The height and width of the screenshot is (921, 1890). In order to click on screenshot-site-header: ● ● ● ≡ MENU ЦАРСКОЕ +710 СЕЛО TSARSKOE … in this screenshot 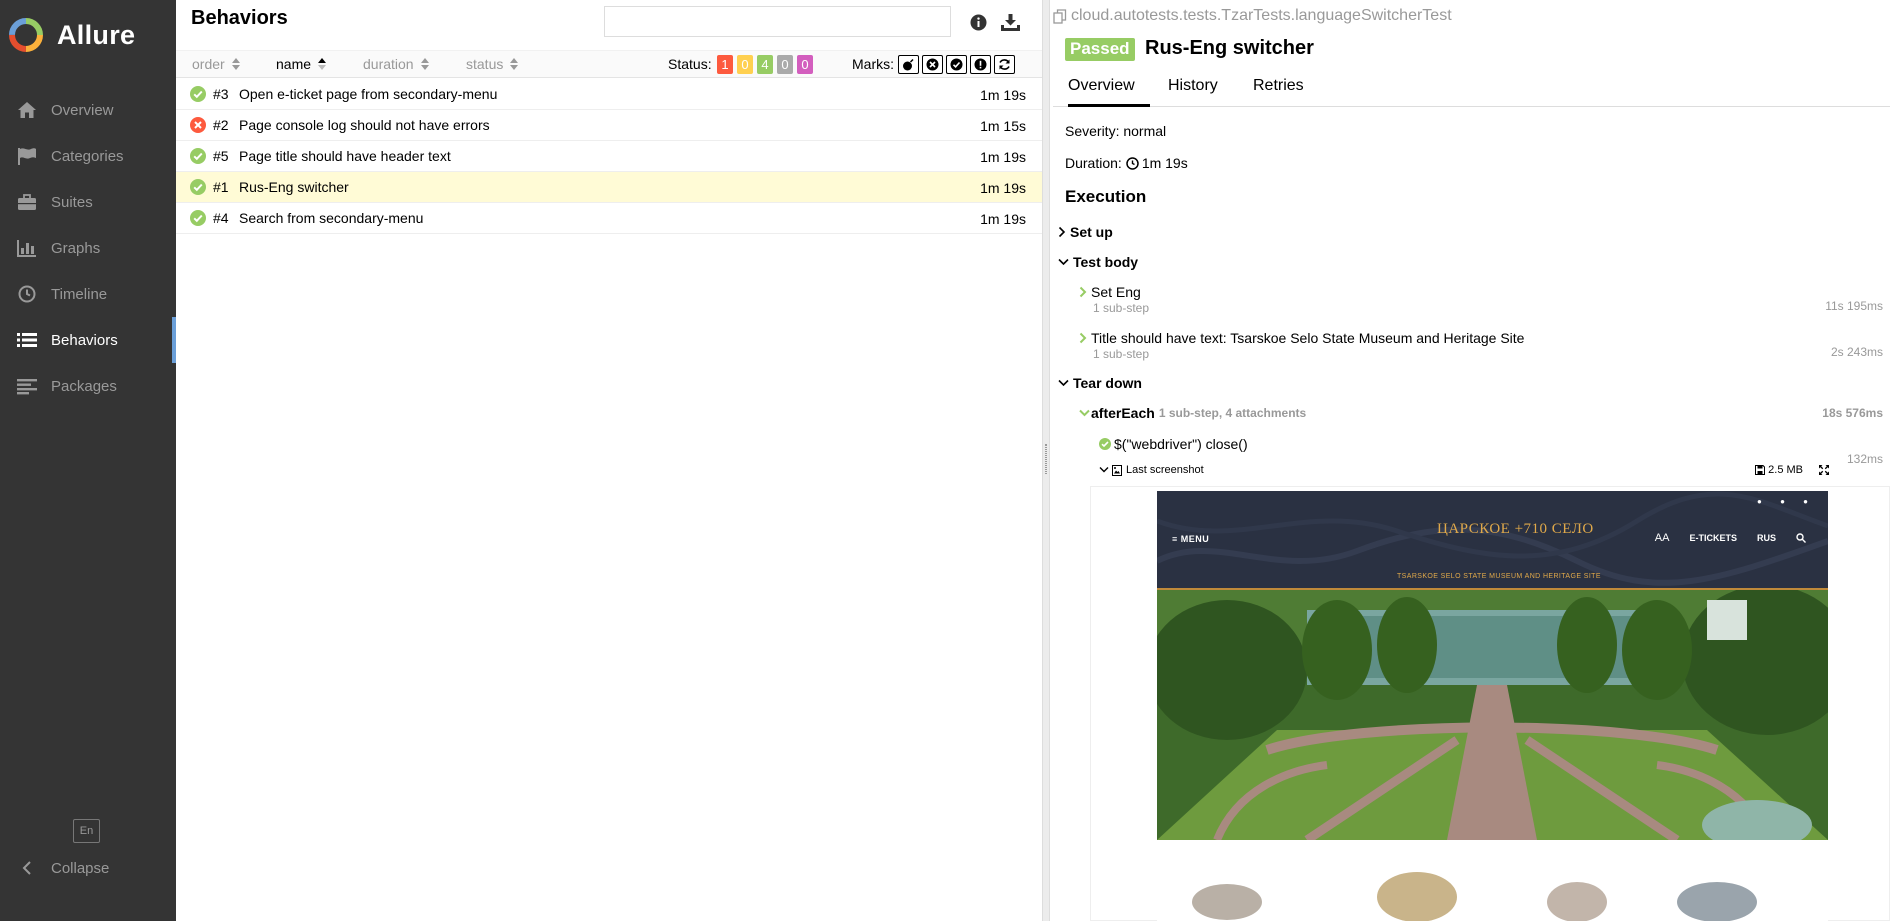, I will do `click(1492, 539)`.